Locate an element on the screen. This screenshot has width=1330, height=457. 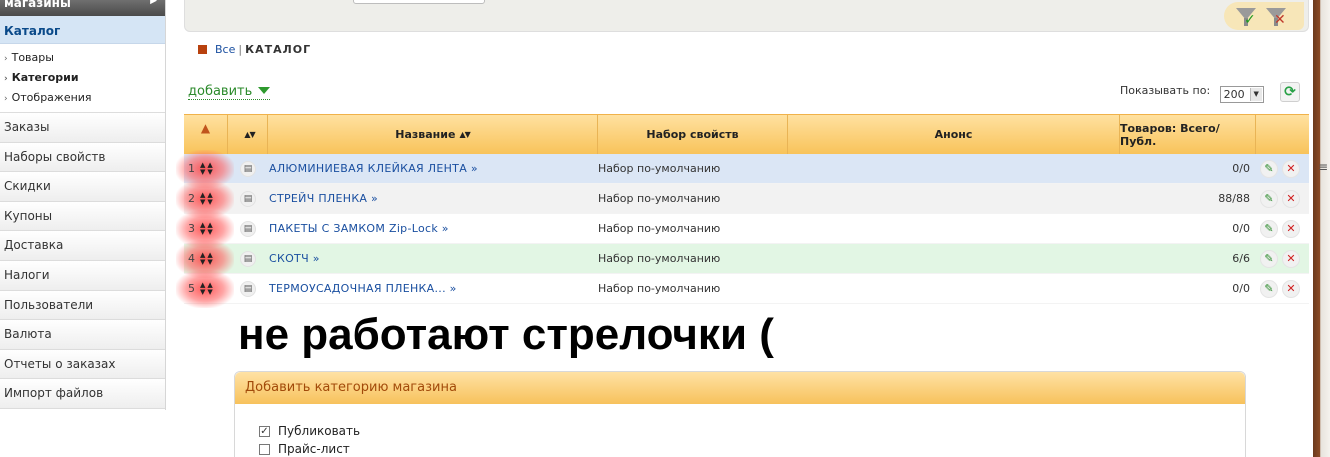
name-header-label: Название is located at coordinates (425, 134).